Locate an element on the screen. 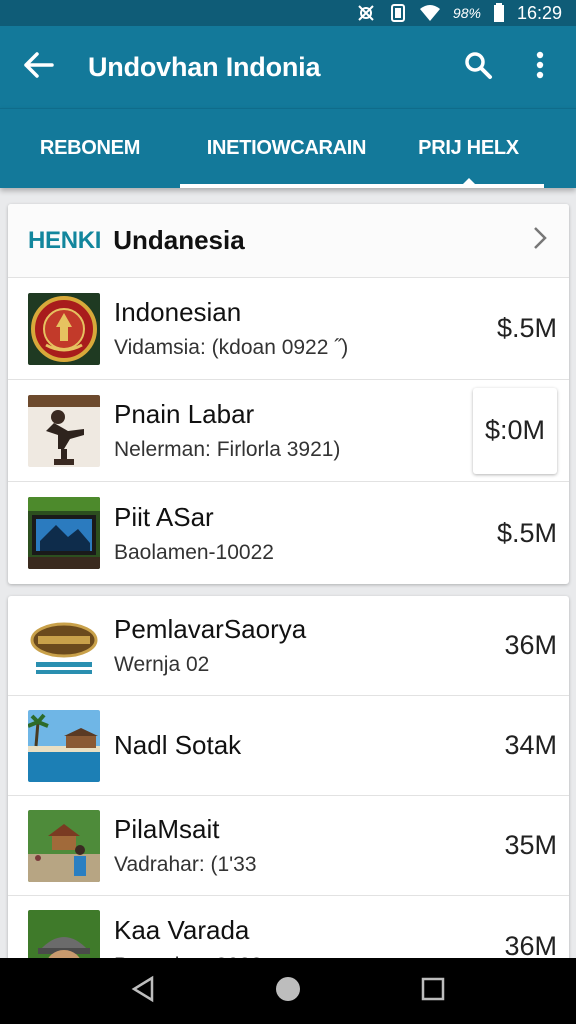 This screenshot has width=576, height=1024. card-kicker: HENKI is located at coordinates (65, 240).